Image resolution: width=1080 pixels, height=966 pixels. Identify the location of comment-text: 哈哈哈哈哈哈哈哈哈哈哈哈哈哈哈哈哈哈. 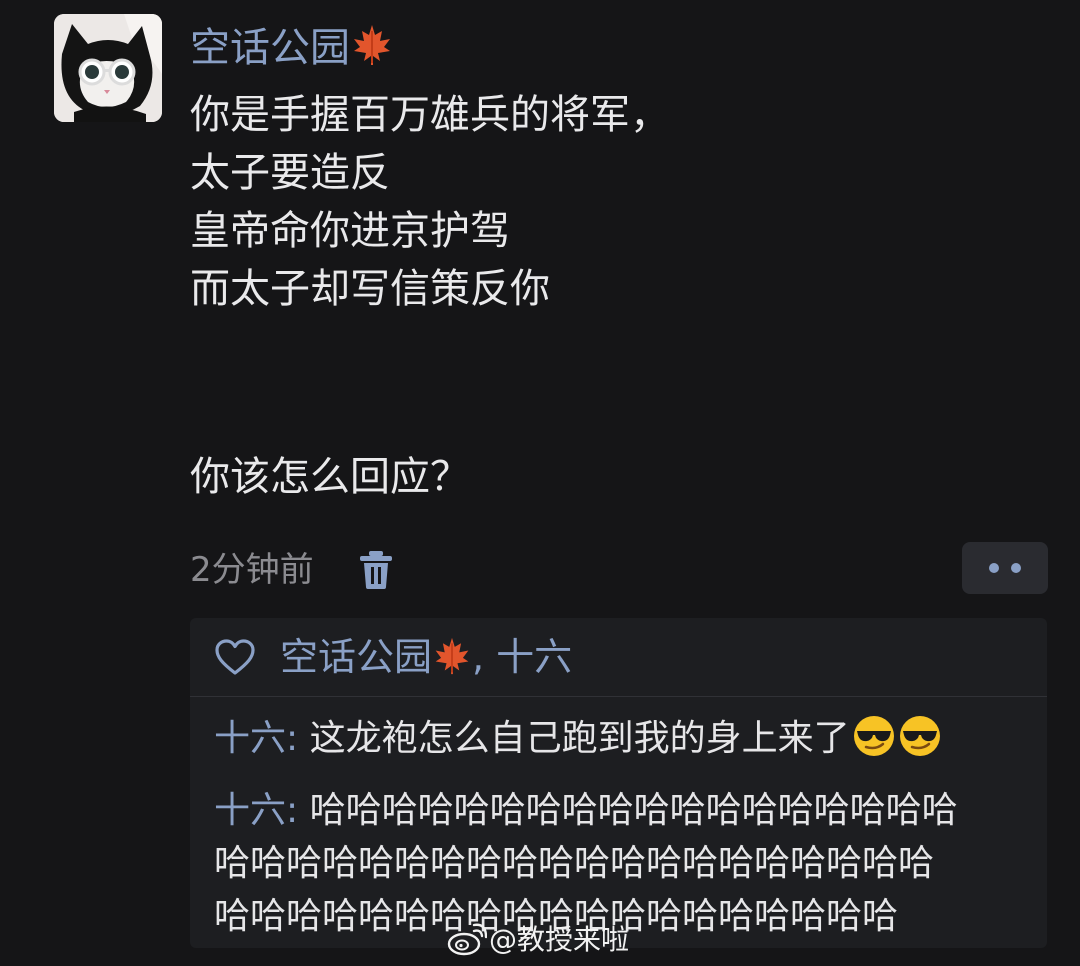
(633, 810).